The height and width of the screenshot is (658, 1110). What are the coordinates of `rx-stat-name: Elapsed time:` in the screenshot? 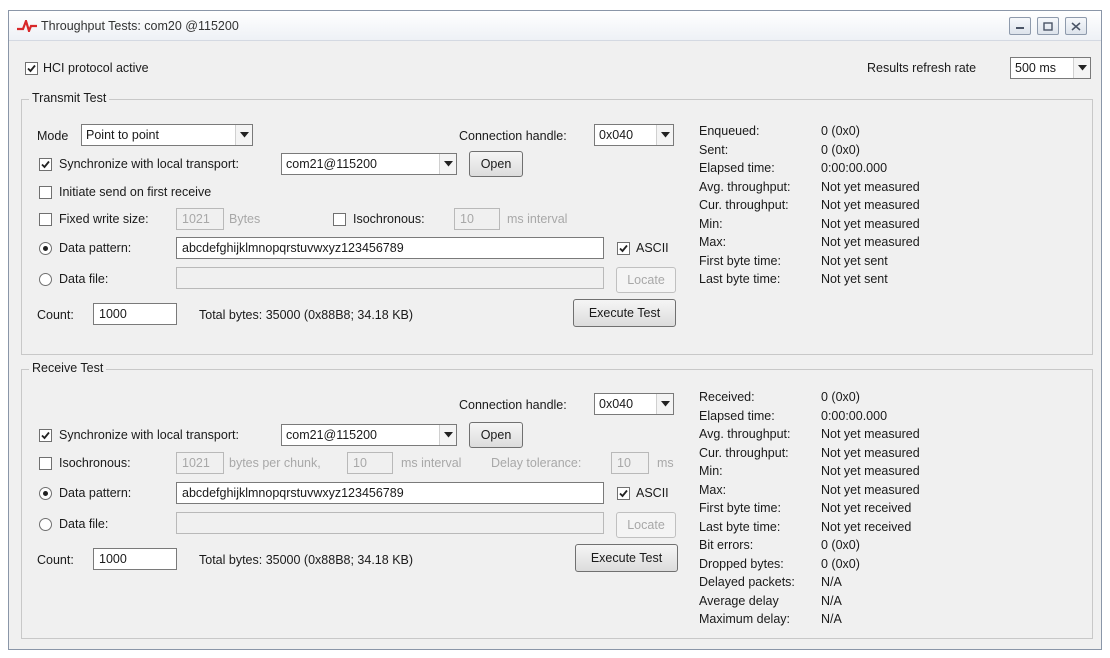 It's located at (737, 415).